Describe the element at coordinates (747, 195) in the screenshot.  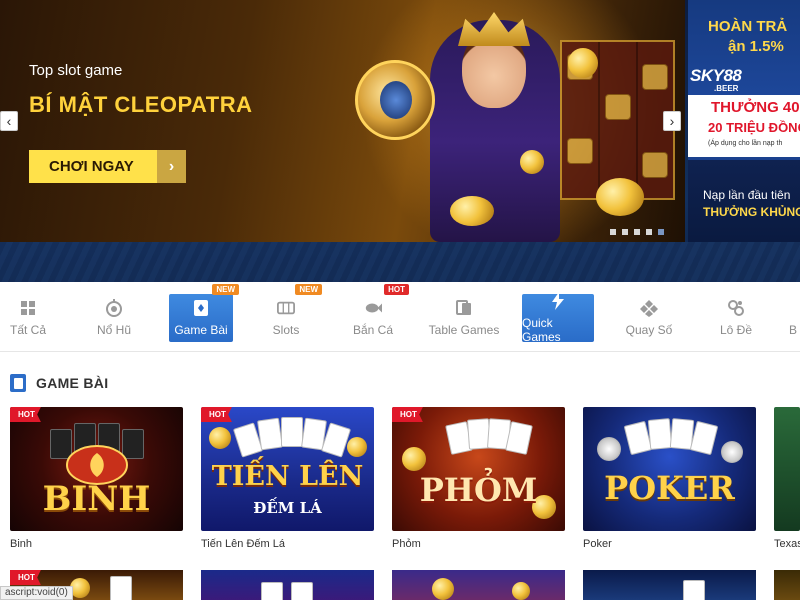
I see `first-deposit-text: Nạp lần đầu tiên` at that location.